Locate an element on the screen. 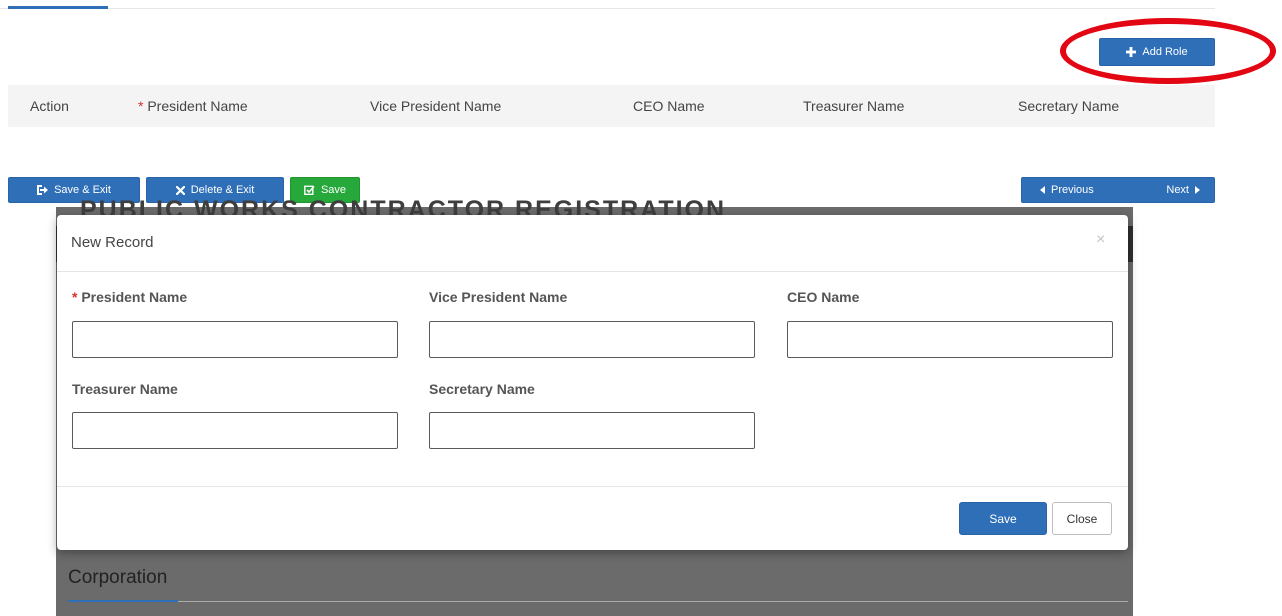  plus-icon is located at coordinates (1131, 52).